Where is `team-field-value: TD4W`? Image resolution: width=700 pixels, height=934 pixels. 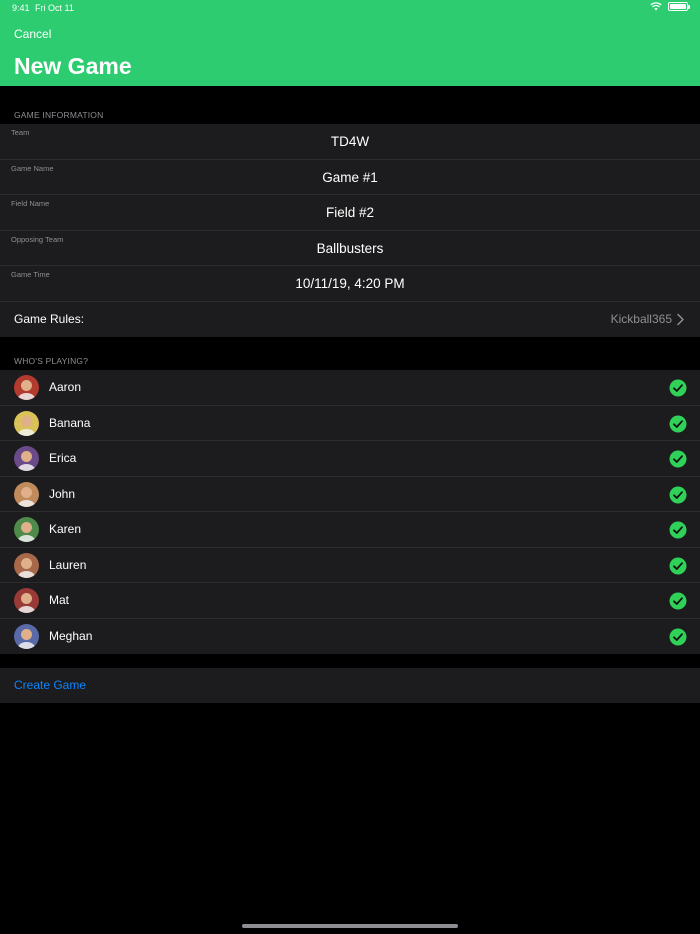
team-field-value: TD4W is located at coordinates (350, 141).